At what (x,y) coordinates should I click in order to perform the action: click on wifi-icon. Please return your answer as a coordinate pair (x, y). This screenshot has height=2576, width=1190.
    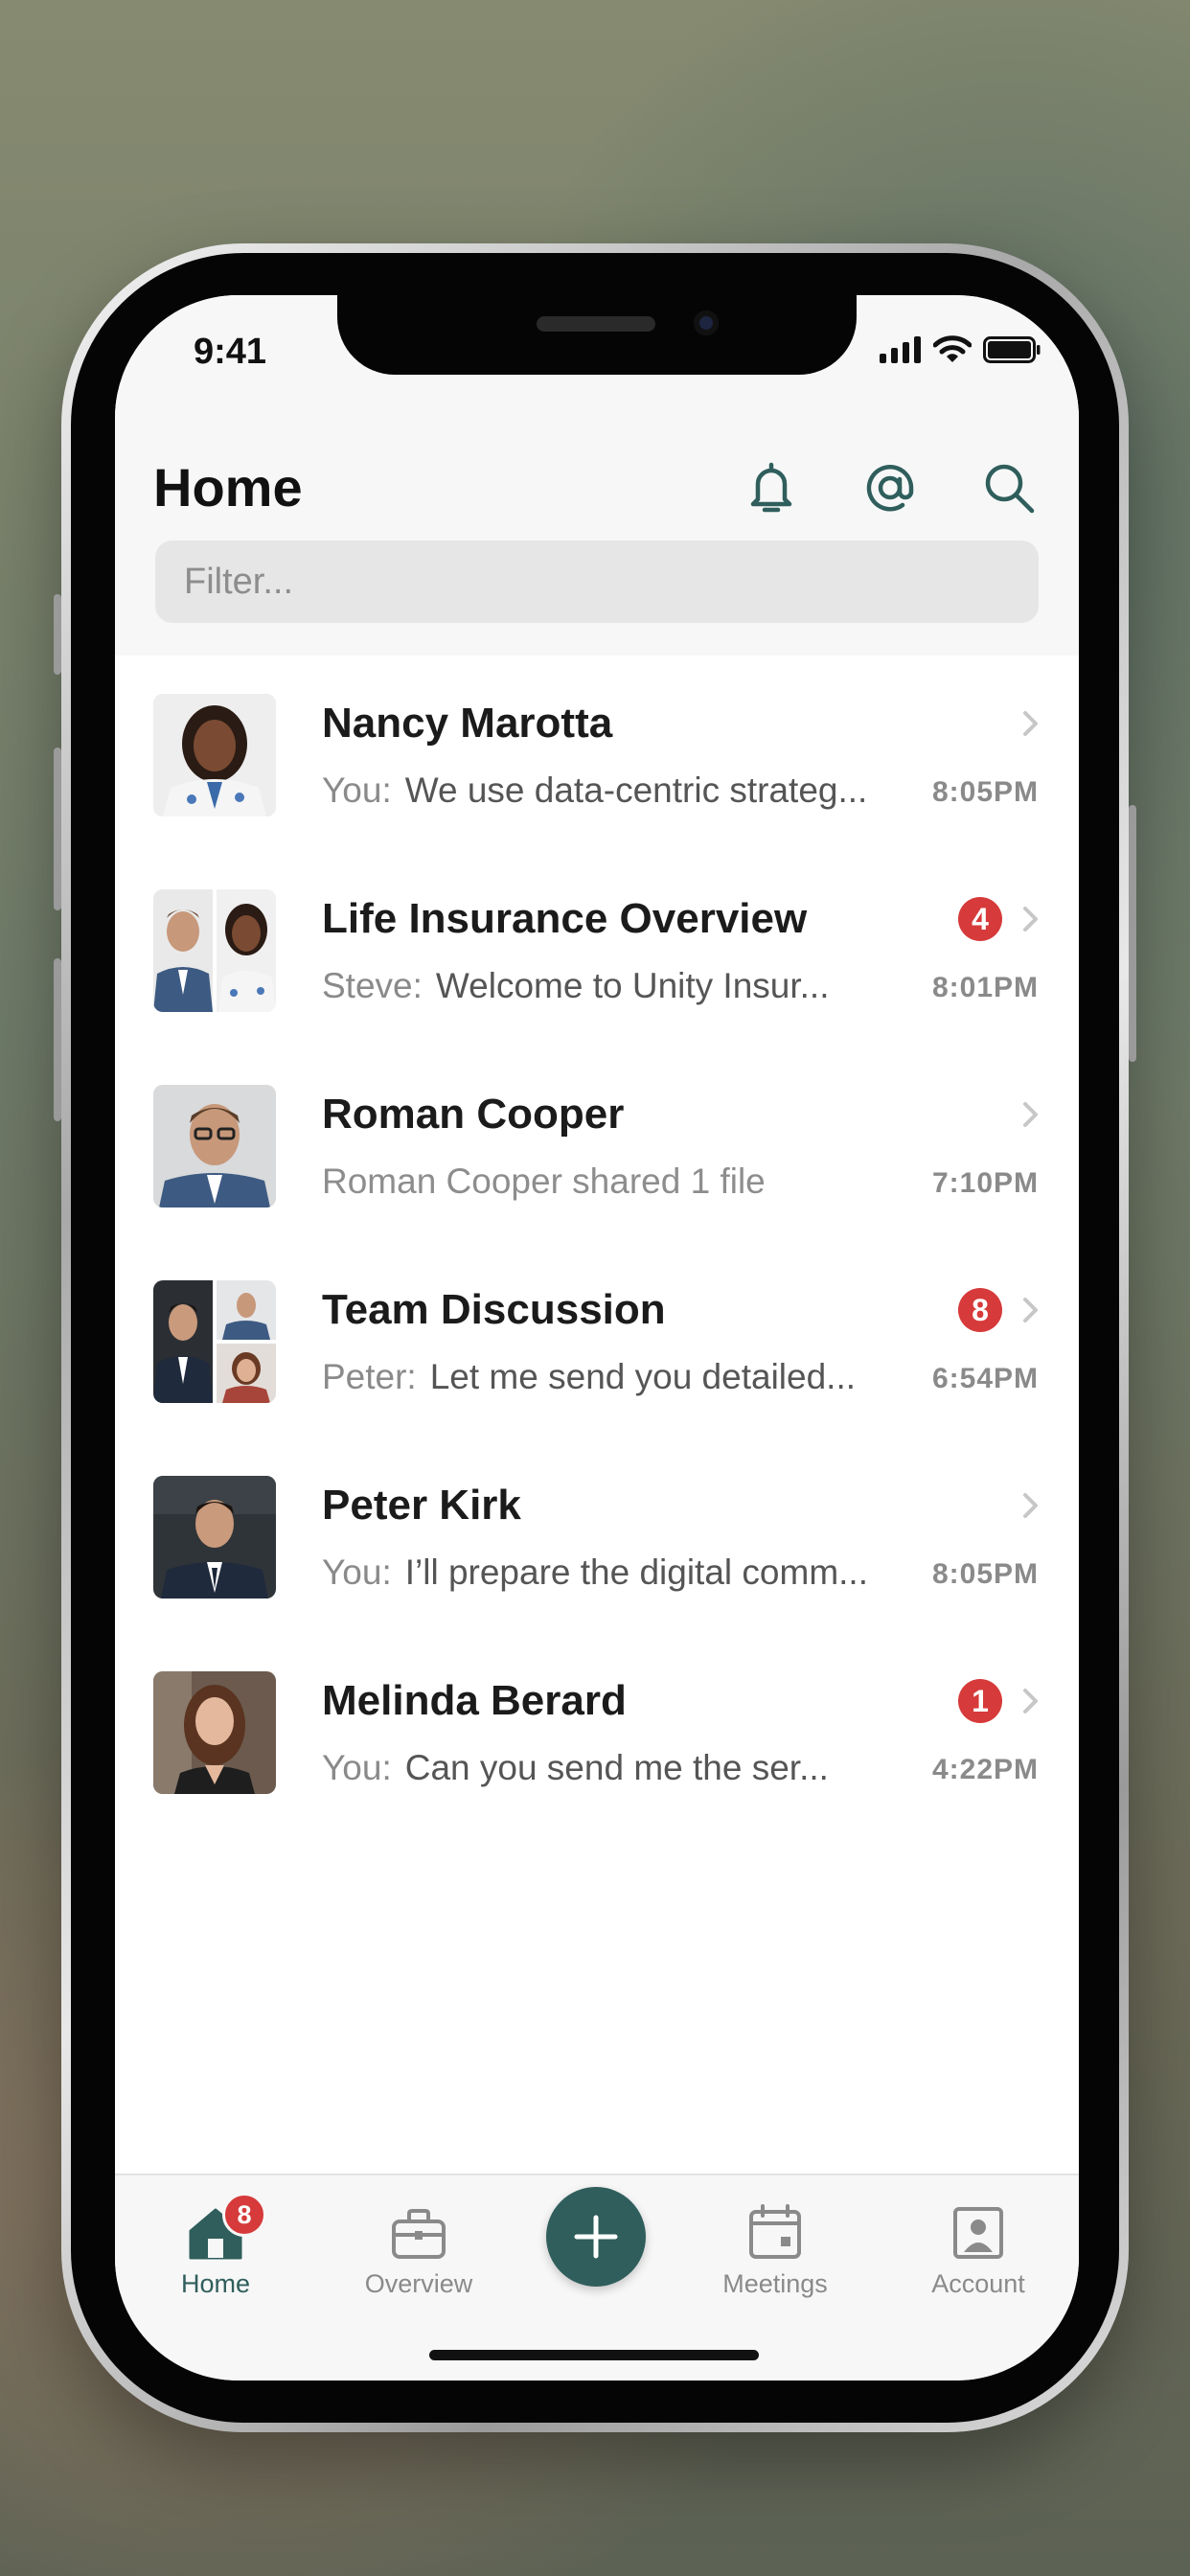
    Looking at the image, I should click on (952, 348).